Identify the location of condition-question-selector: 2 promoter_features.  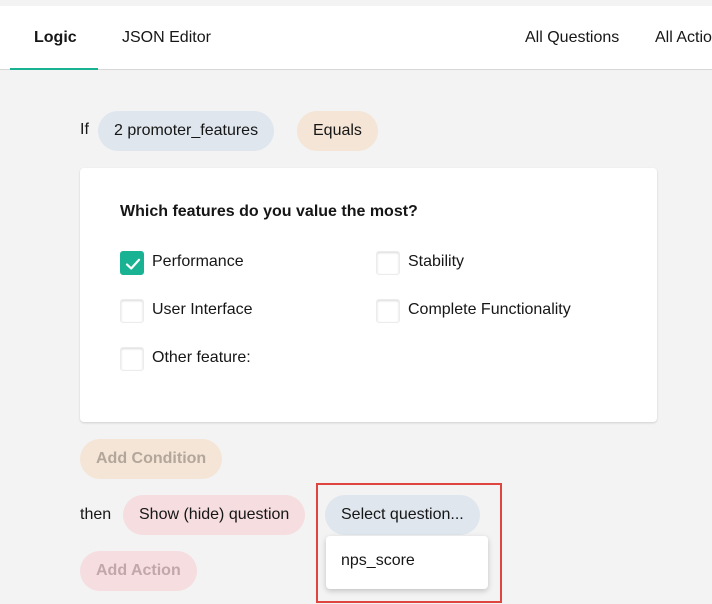
(186, 131).